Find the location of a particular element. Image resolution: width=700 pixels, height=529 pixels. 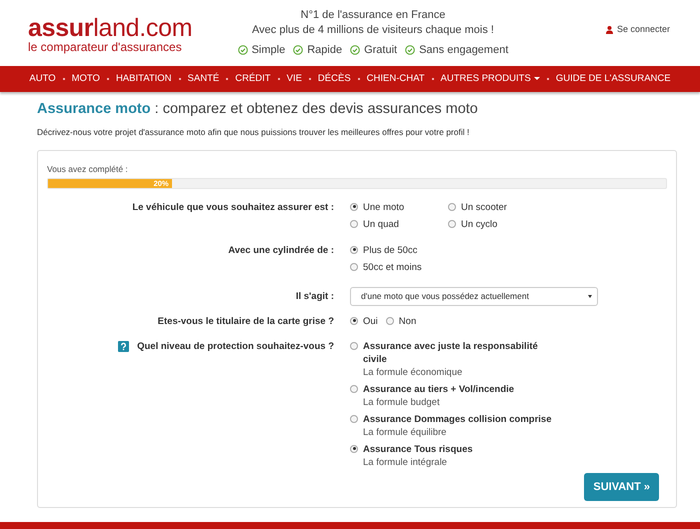

nav-link: VIE is located at coordinates (294, 79).